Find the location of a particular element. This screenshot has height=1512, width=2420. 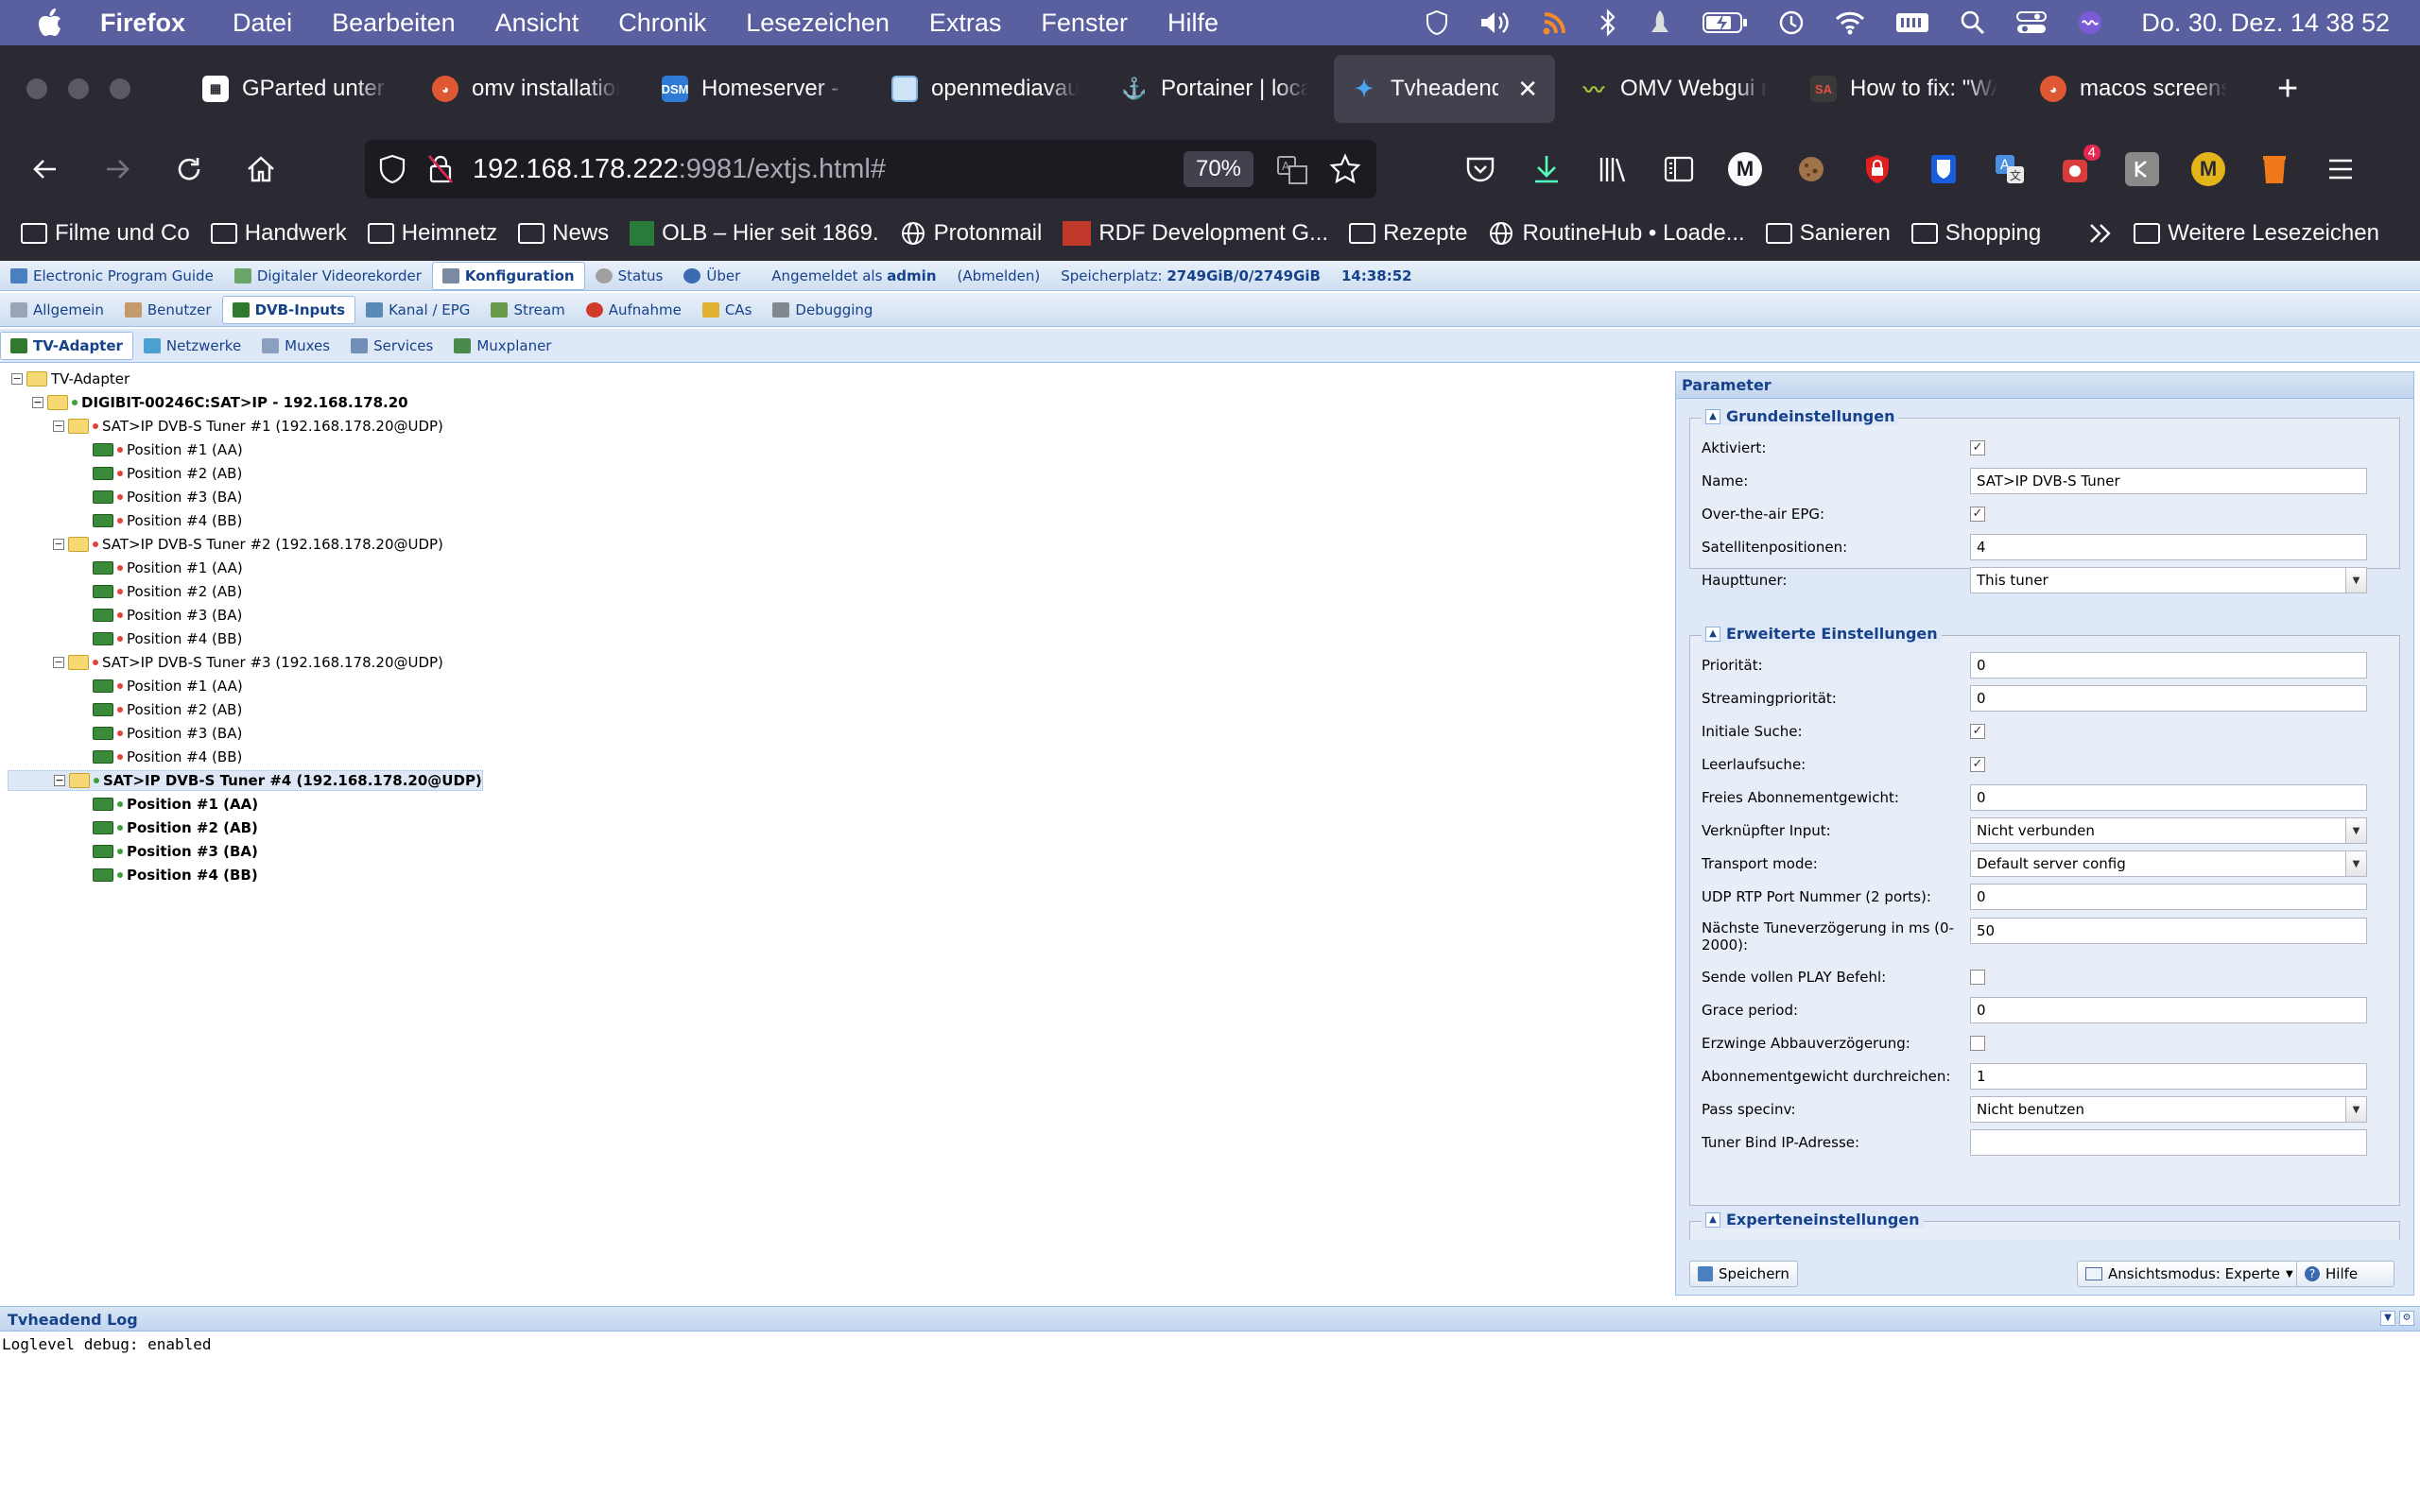

bookmark-protonmail: Protonmail is located at coordinates (971, 233).